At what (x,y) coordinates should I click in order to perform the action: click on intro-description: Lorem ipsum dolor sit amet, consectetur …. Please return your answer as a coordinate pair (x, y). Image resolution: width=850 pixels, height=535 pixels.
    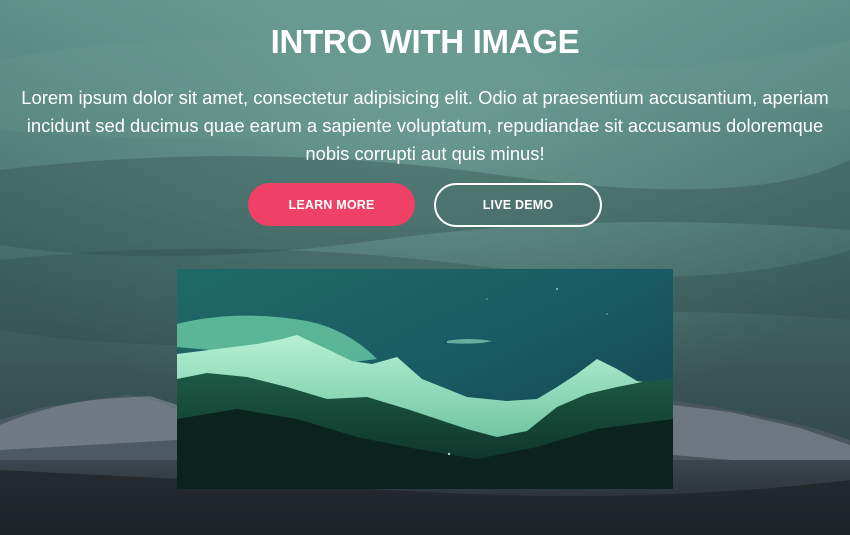
    Looking at the image, I should click on (425, 125).